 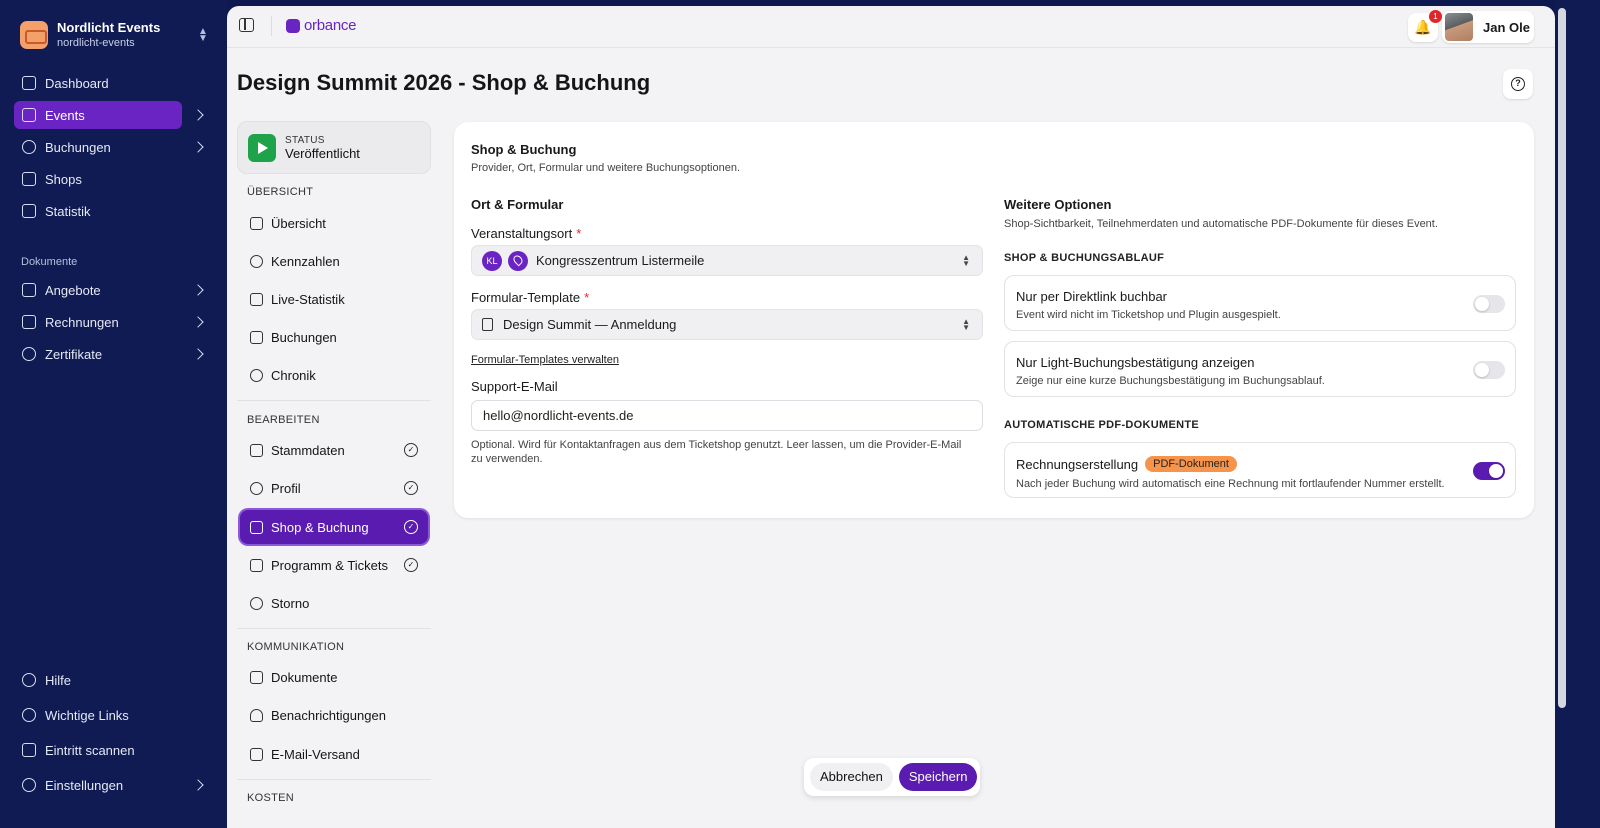 I want to click on manage-templates-link: Formular-Templates verwalten, so click(x=545, y=360).